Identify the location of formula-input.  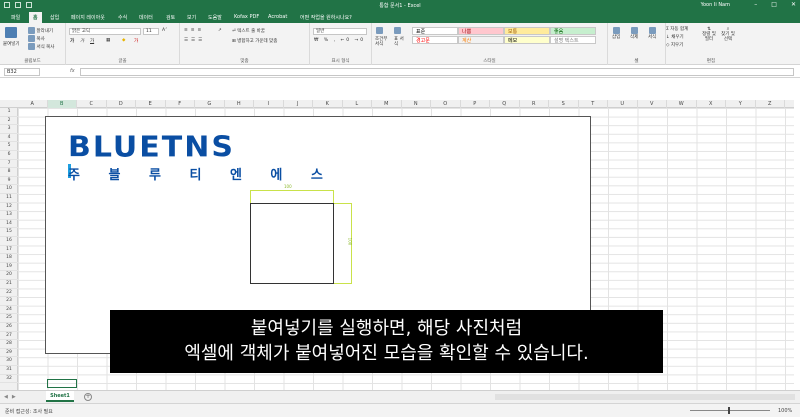
(437, 72).